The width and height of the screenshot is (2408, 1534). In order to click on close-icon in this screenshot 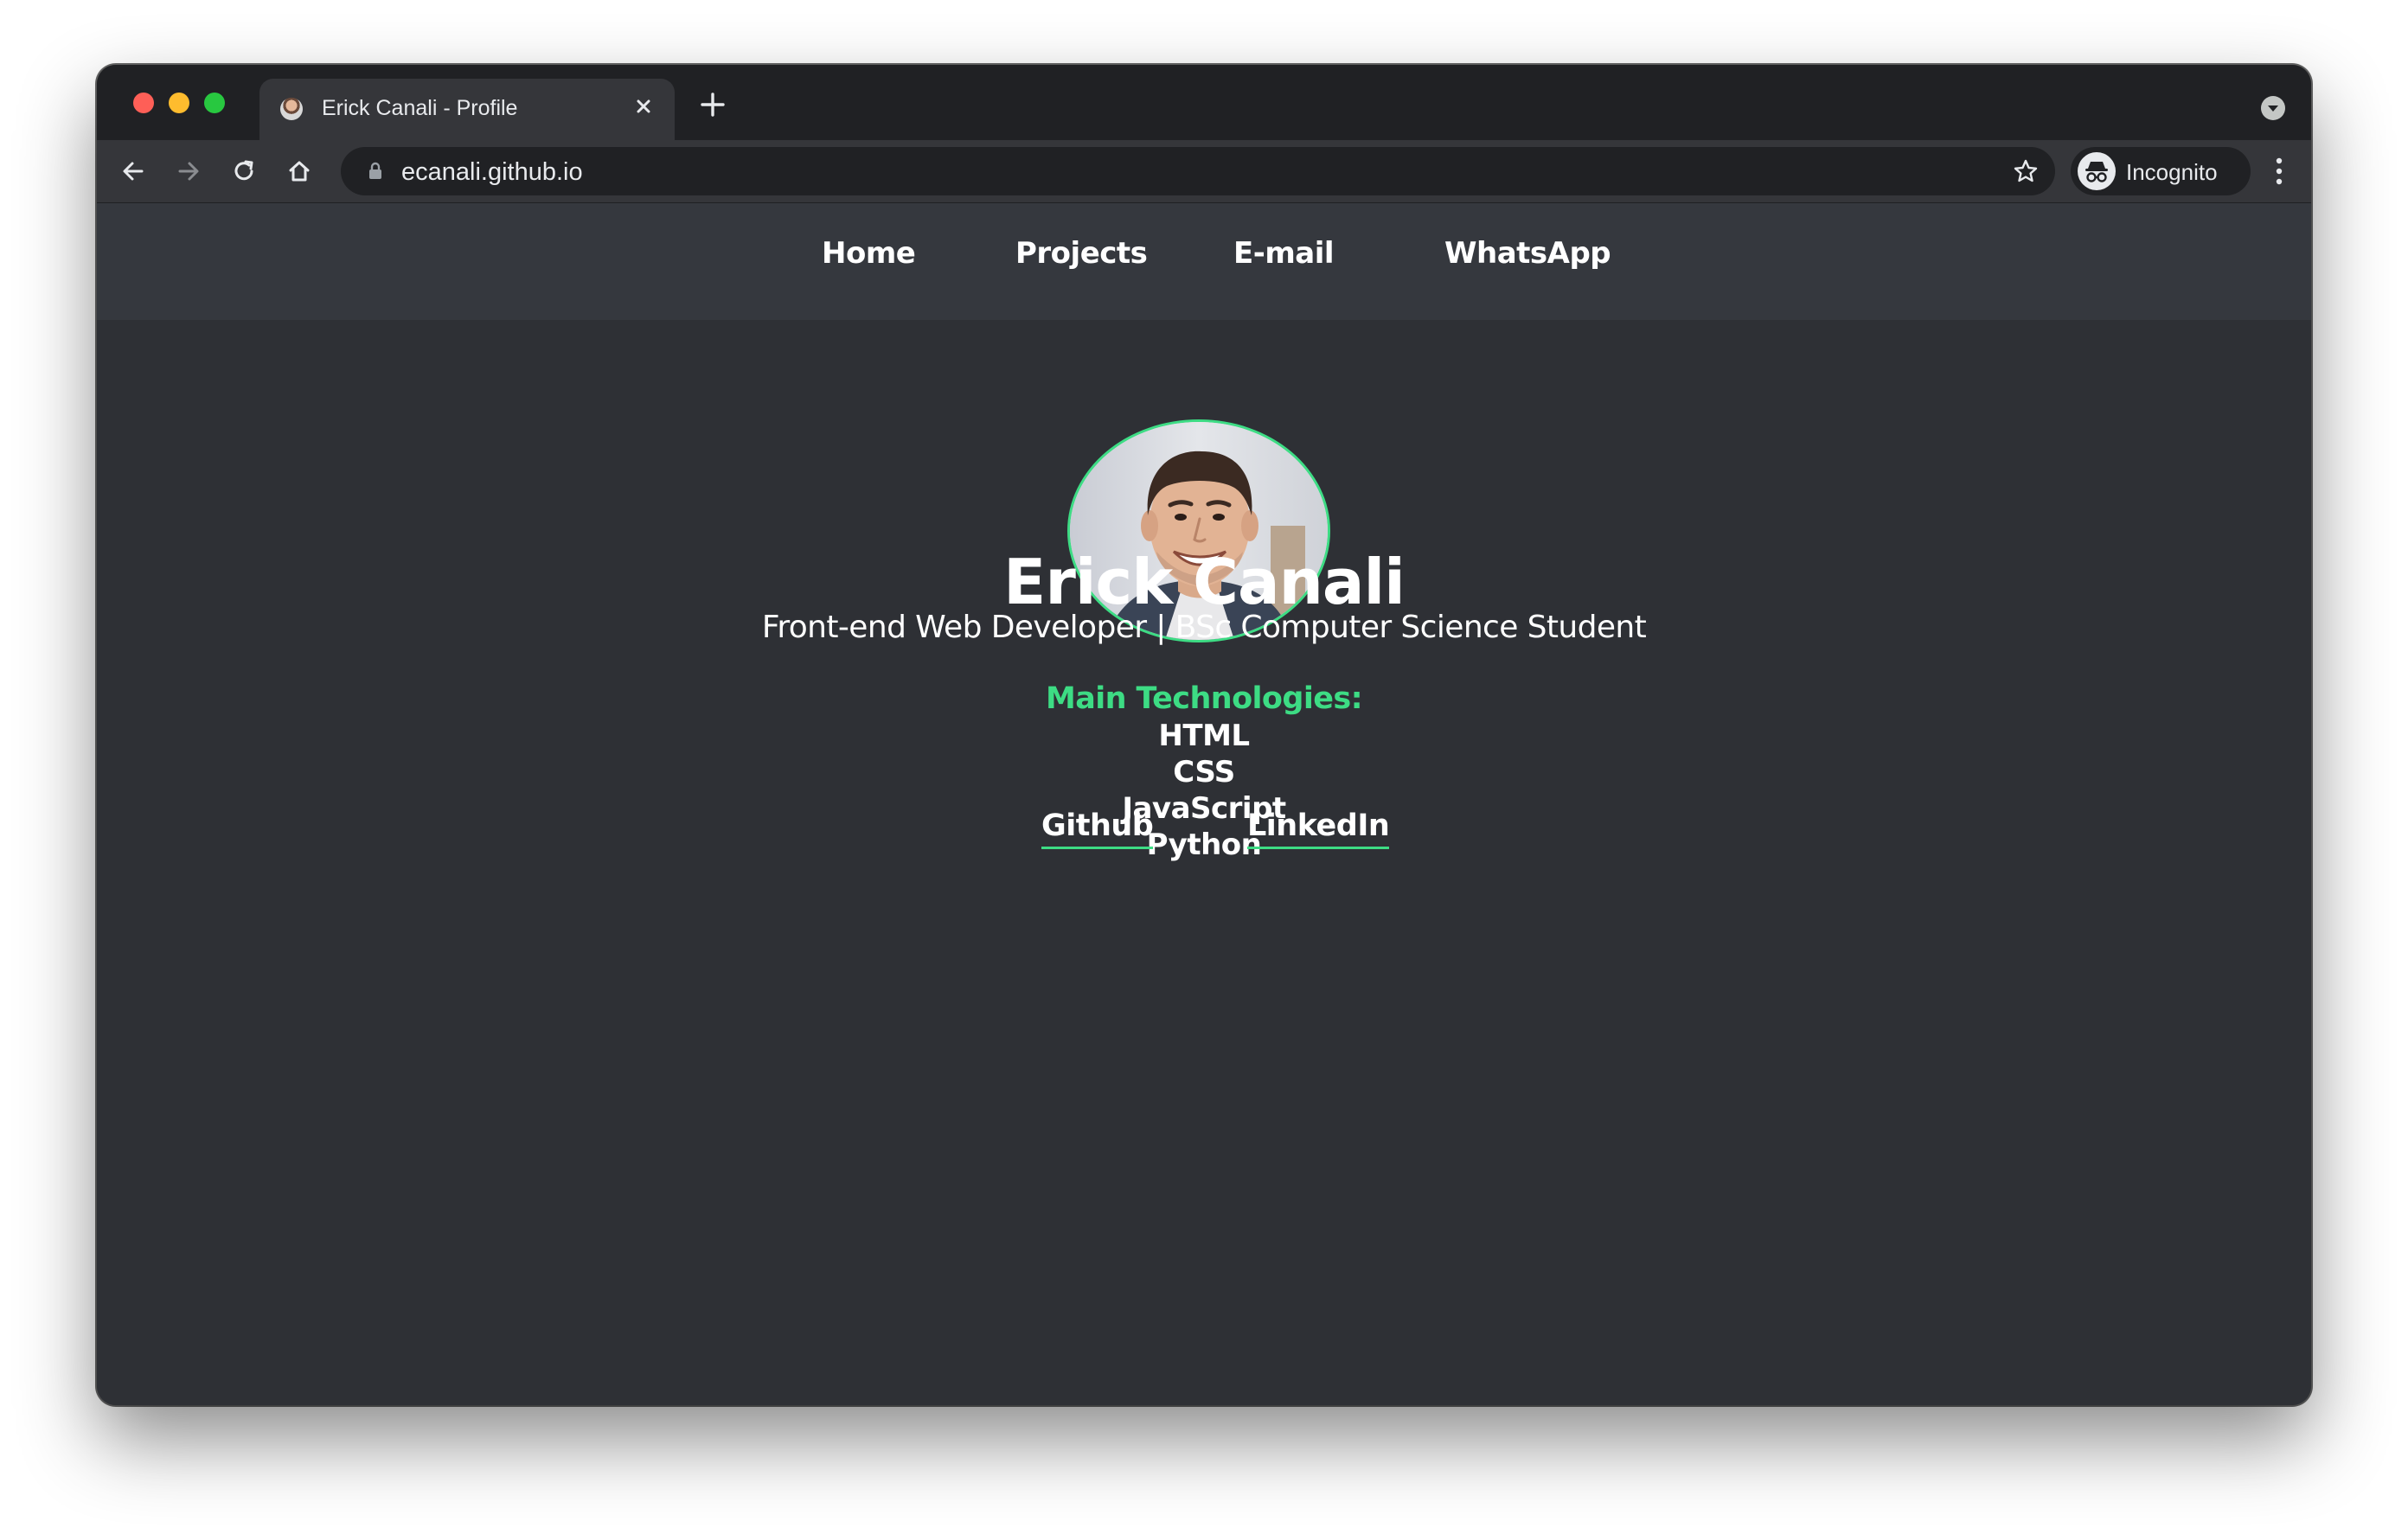, I will do `click(643, 106)`.